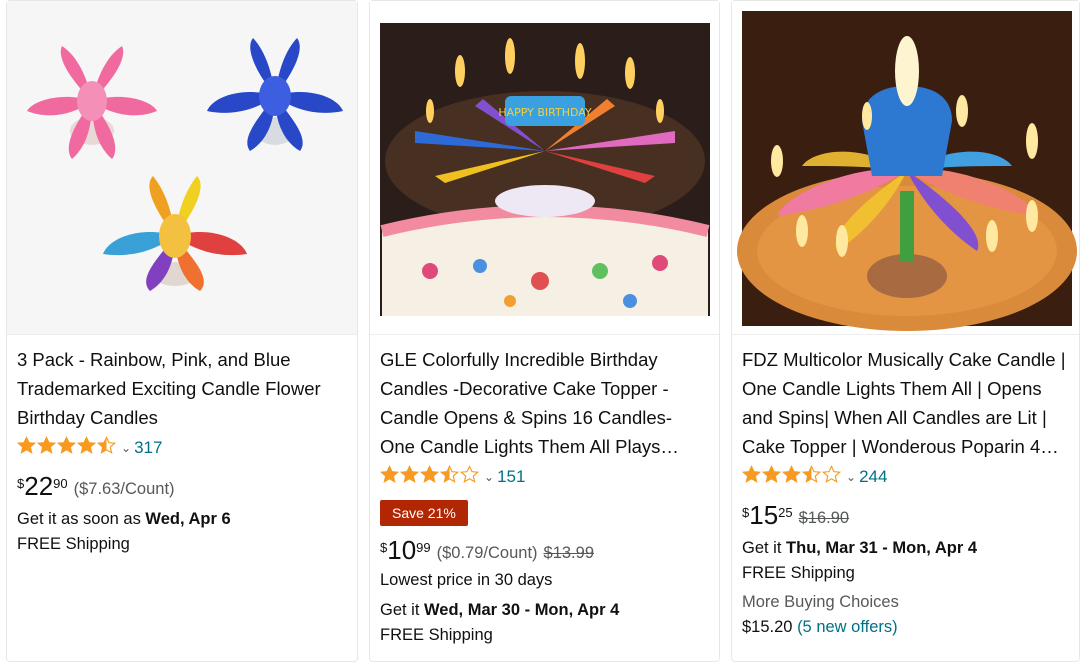  I want to click on delivery-info: Get it Wed, Mar 30 - Mon, Apr 4, so click(499, 610).